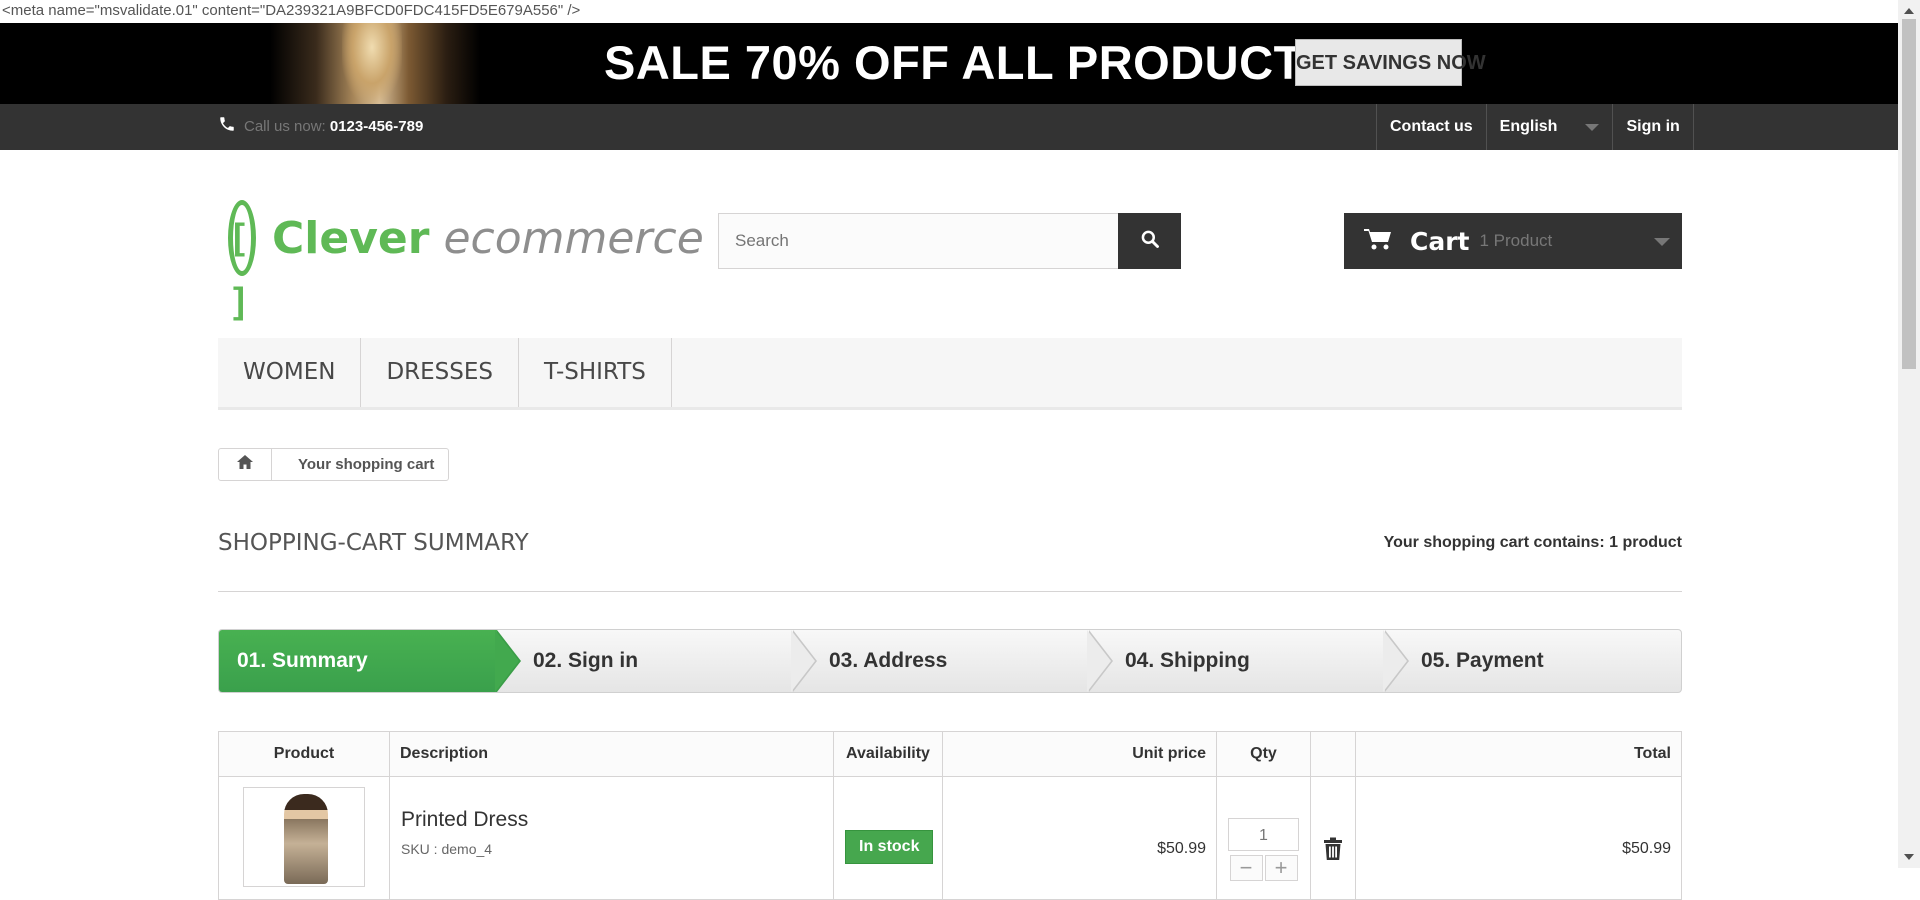 The height and width of the screenshot is (900, 1920). Describe the element at coordinates (370, 661) in the screenshot. I see `step-summary: 01. Summary` at that location.